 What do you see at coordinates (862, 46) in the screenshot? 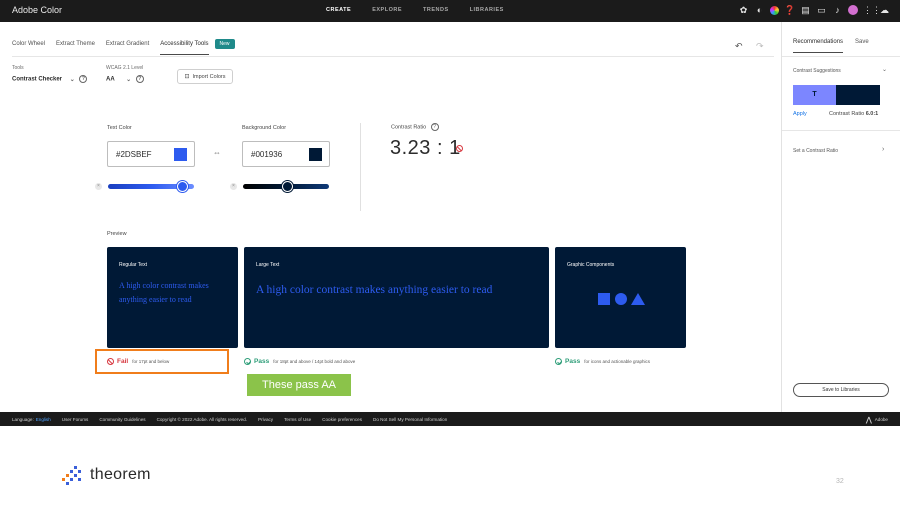
I see `tab-save: Save` at bounding box center [862, 46].